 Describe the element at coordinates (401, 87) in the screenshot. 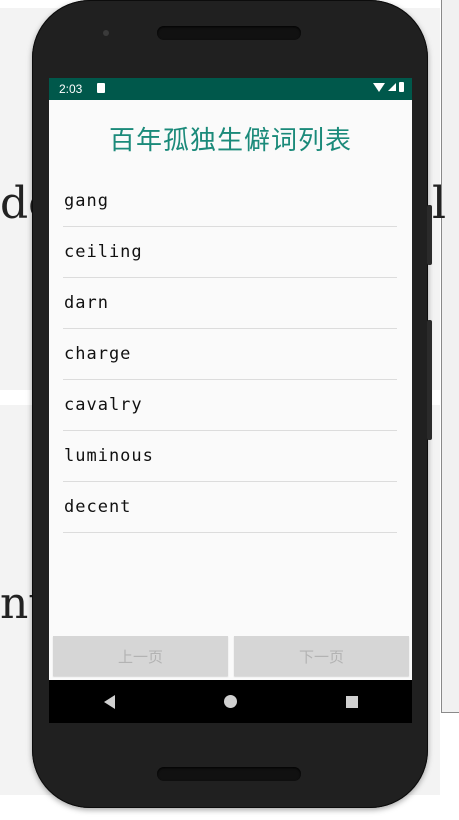

I see `battery-icon` at that location.